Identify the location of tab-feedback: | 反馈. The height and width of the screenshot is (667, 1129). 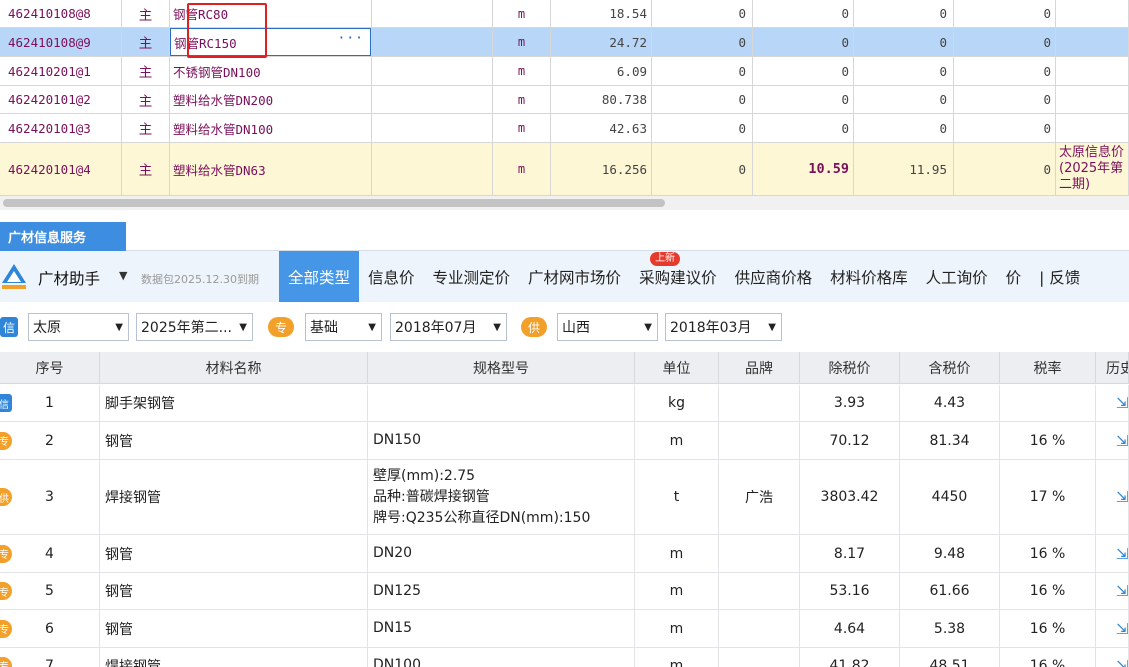
(1059, 276).